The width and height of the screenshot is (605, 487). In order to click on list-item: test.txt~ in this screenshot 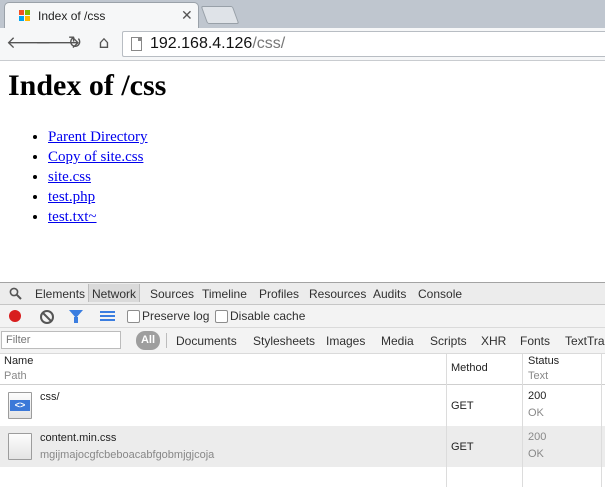, I will do `click(98, 217)`.